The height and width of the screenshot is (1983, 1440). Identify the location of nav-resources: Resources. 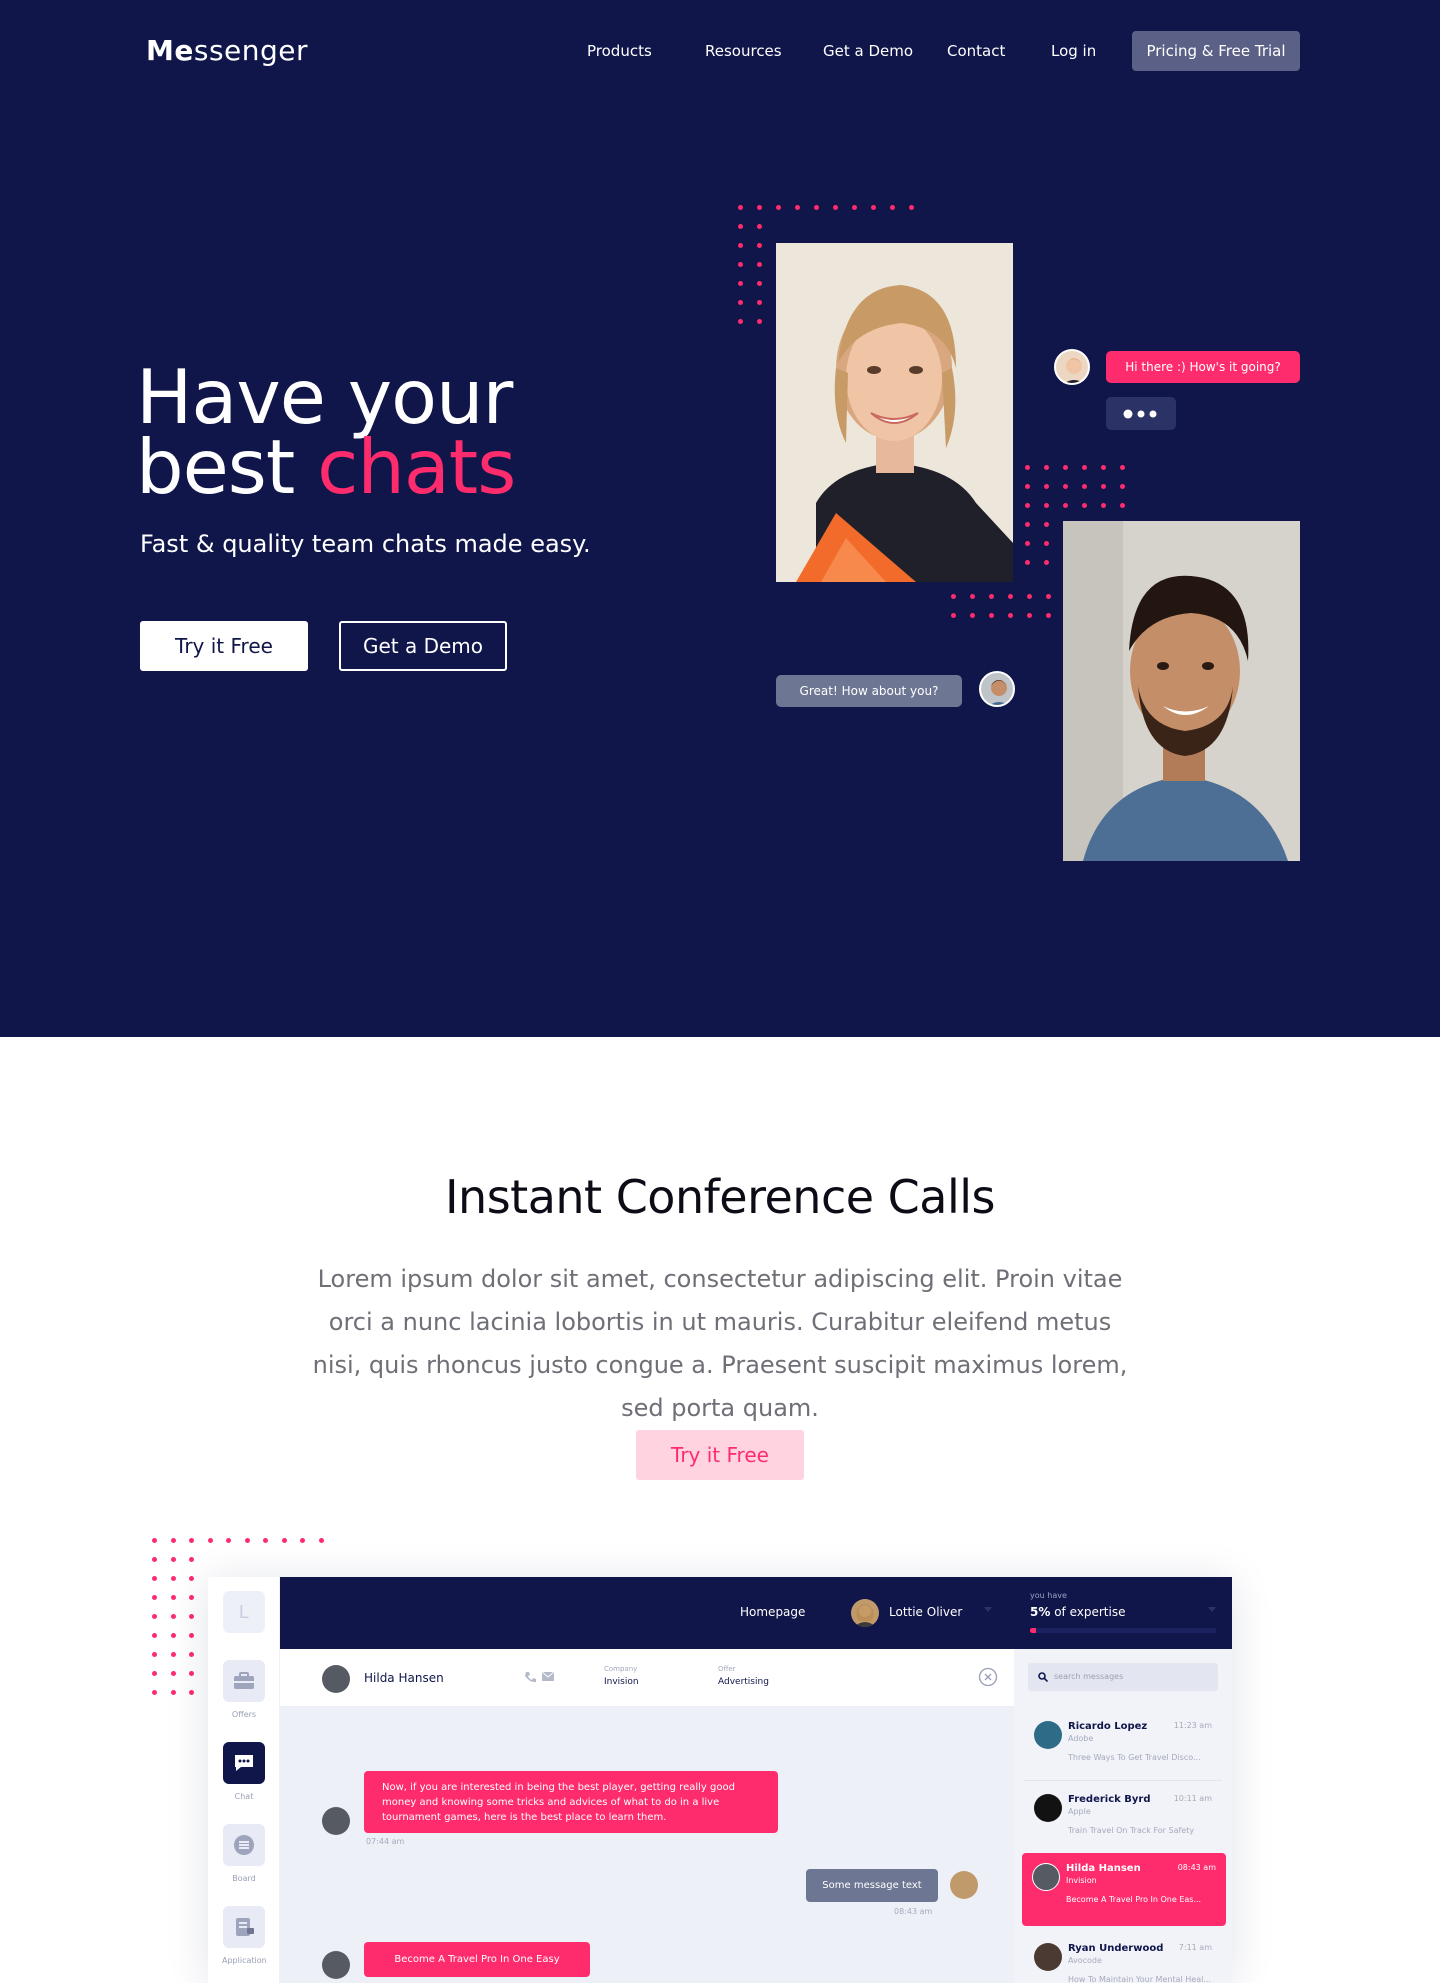
(743, 51).